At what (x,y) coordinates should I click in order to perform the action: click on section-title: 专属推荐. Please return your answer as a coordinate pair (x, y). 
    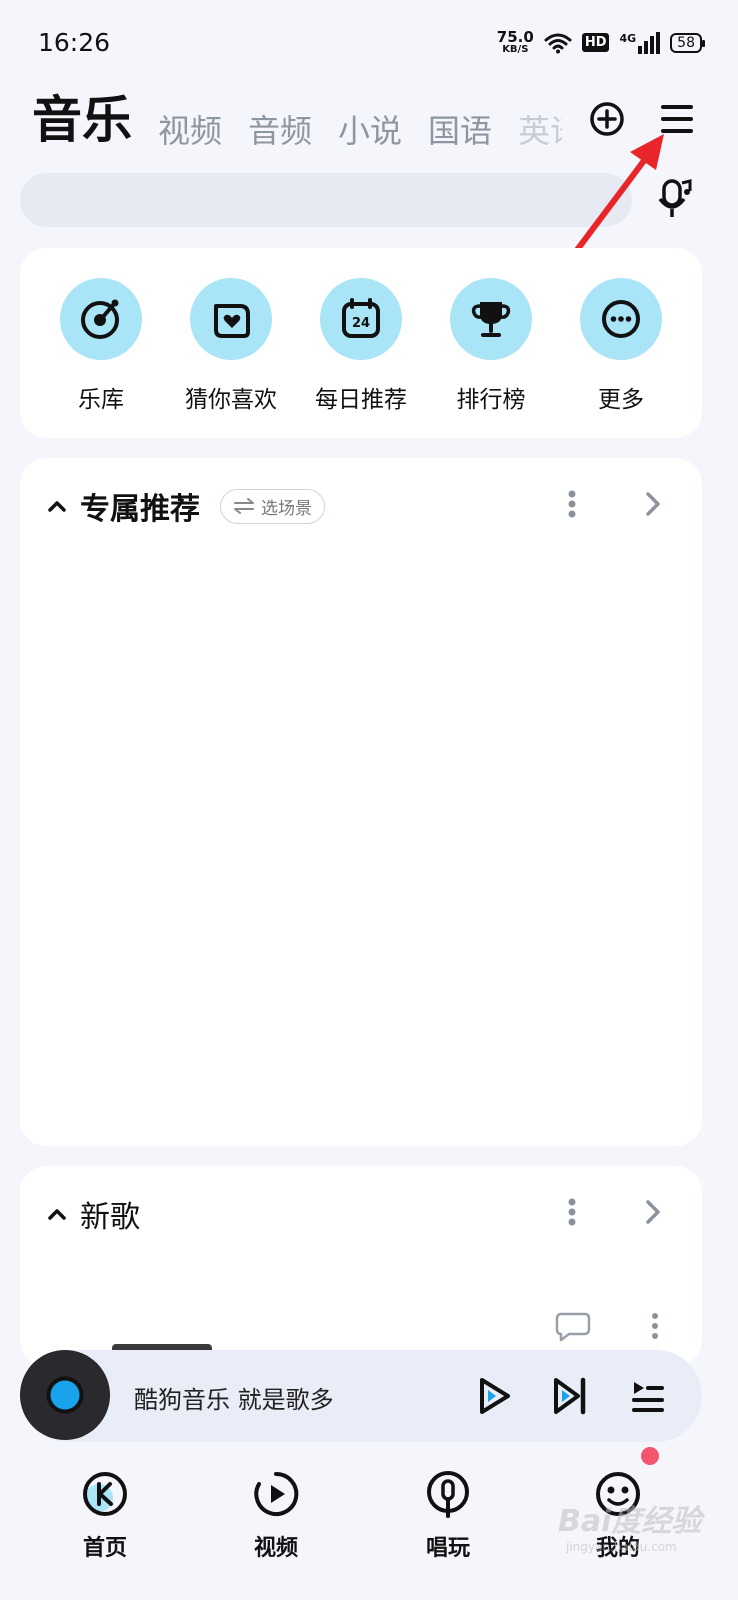
    Looking at the image, I should click on (140, 509).